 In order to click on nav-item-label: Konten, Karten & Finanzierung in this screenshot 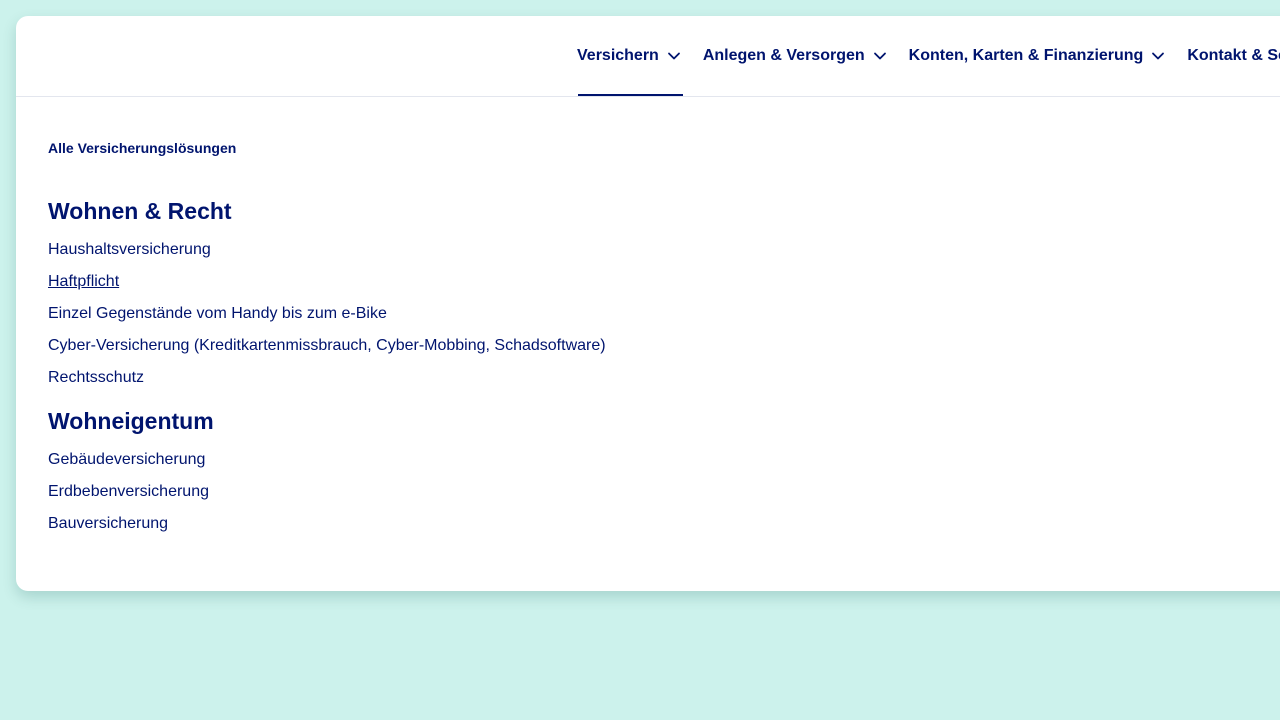, I will do `click(1026, 55)`.